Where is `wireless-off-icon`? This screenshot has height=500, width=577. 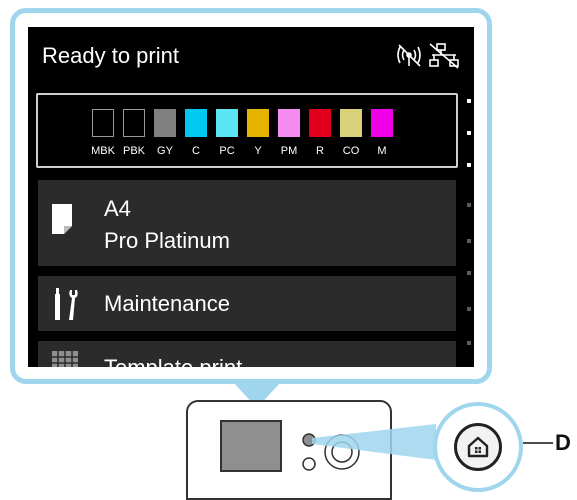
wireless-off-icon is located at coordinates (409, 55).